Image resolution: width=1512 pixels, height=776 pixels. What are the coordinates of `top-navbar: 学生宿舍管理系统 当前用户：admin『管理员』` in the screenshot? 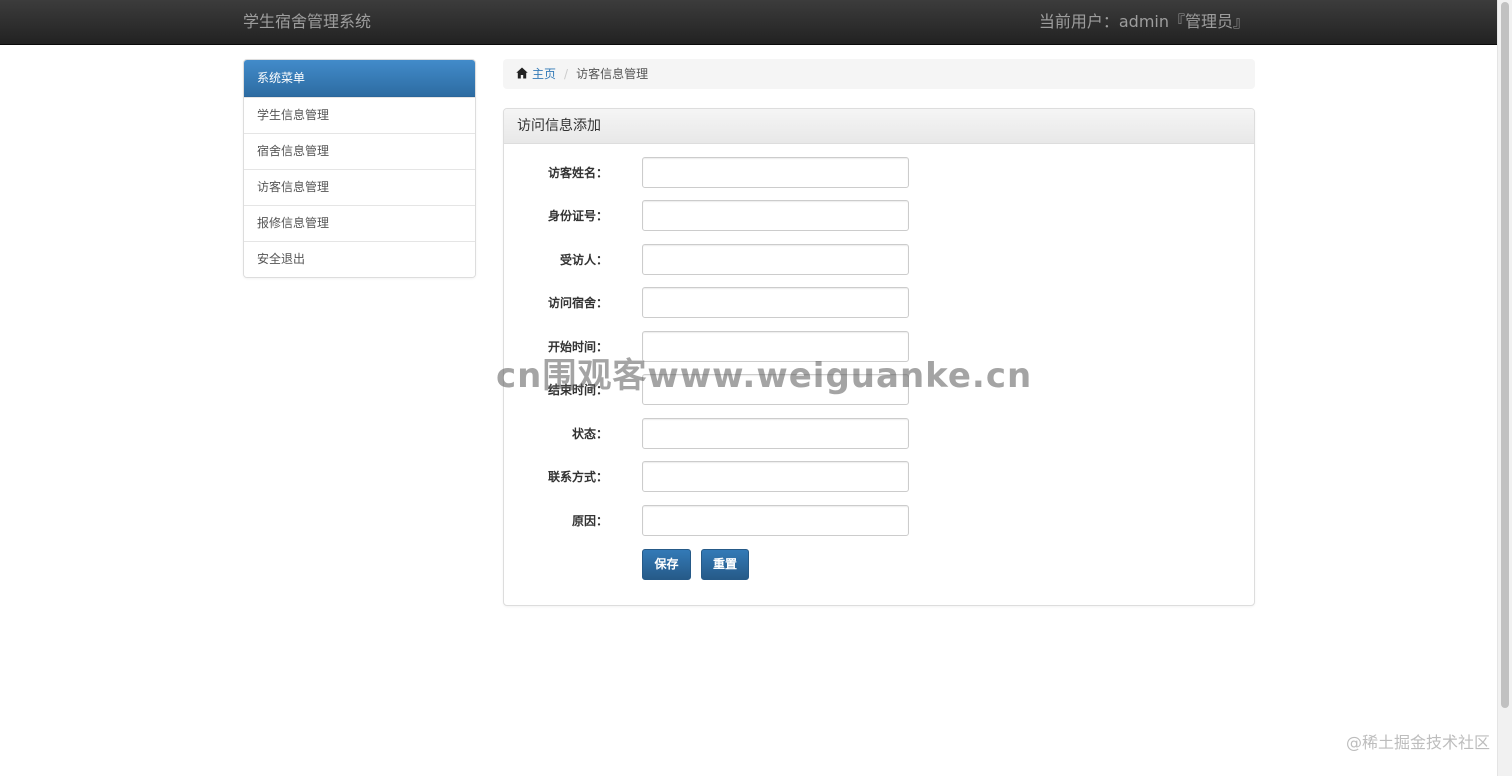 It's located at (748, 22).